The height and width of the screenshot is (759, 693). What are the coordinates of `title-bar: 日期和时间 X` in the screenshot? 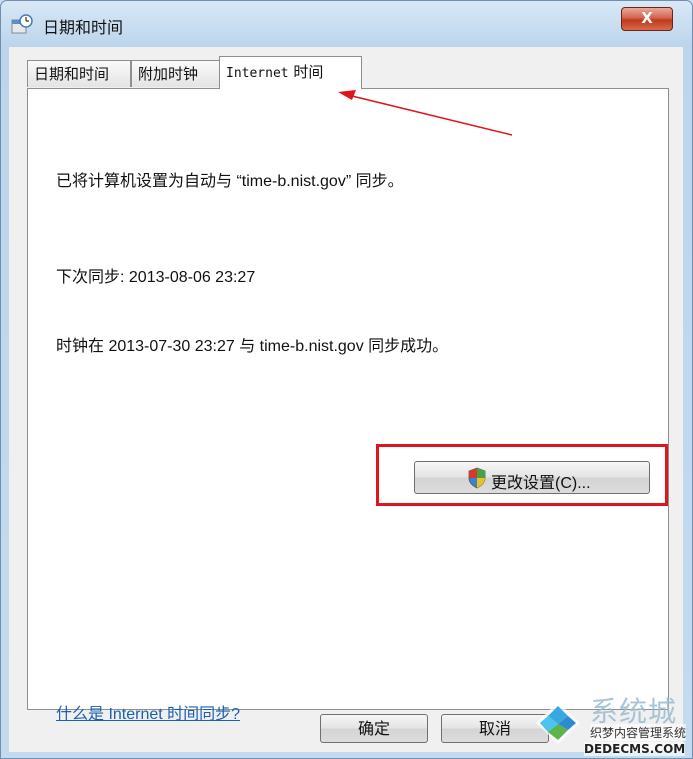 It's located at (346, 24).